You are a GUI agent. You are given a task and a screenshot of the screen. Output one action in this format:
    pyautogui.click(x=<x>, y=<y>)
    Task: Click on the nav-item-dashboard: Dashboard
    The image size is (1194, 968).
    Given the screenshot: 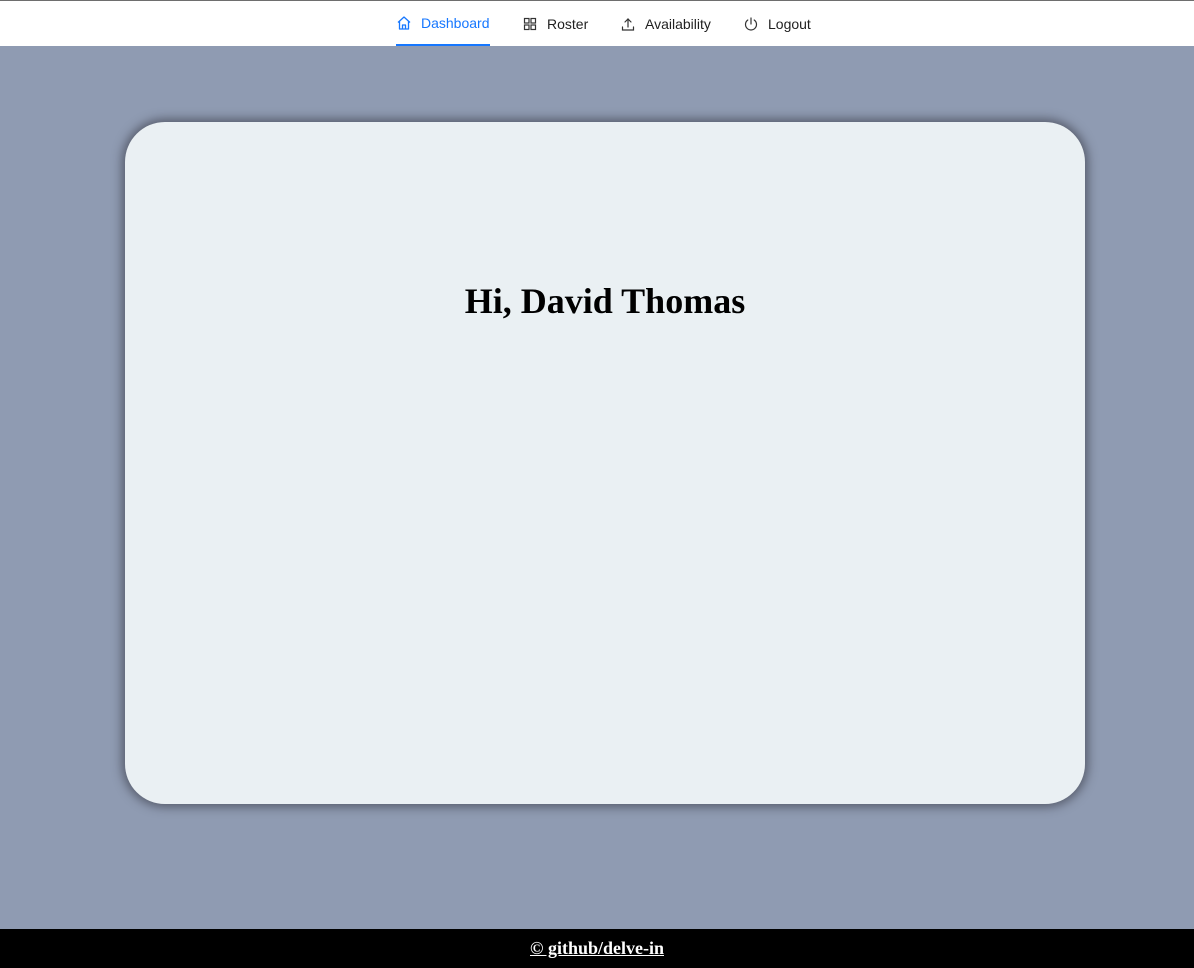 What is the action you would take?
    pyautogui.click(x=443, y=23)
    